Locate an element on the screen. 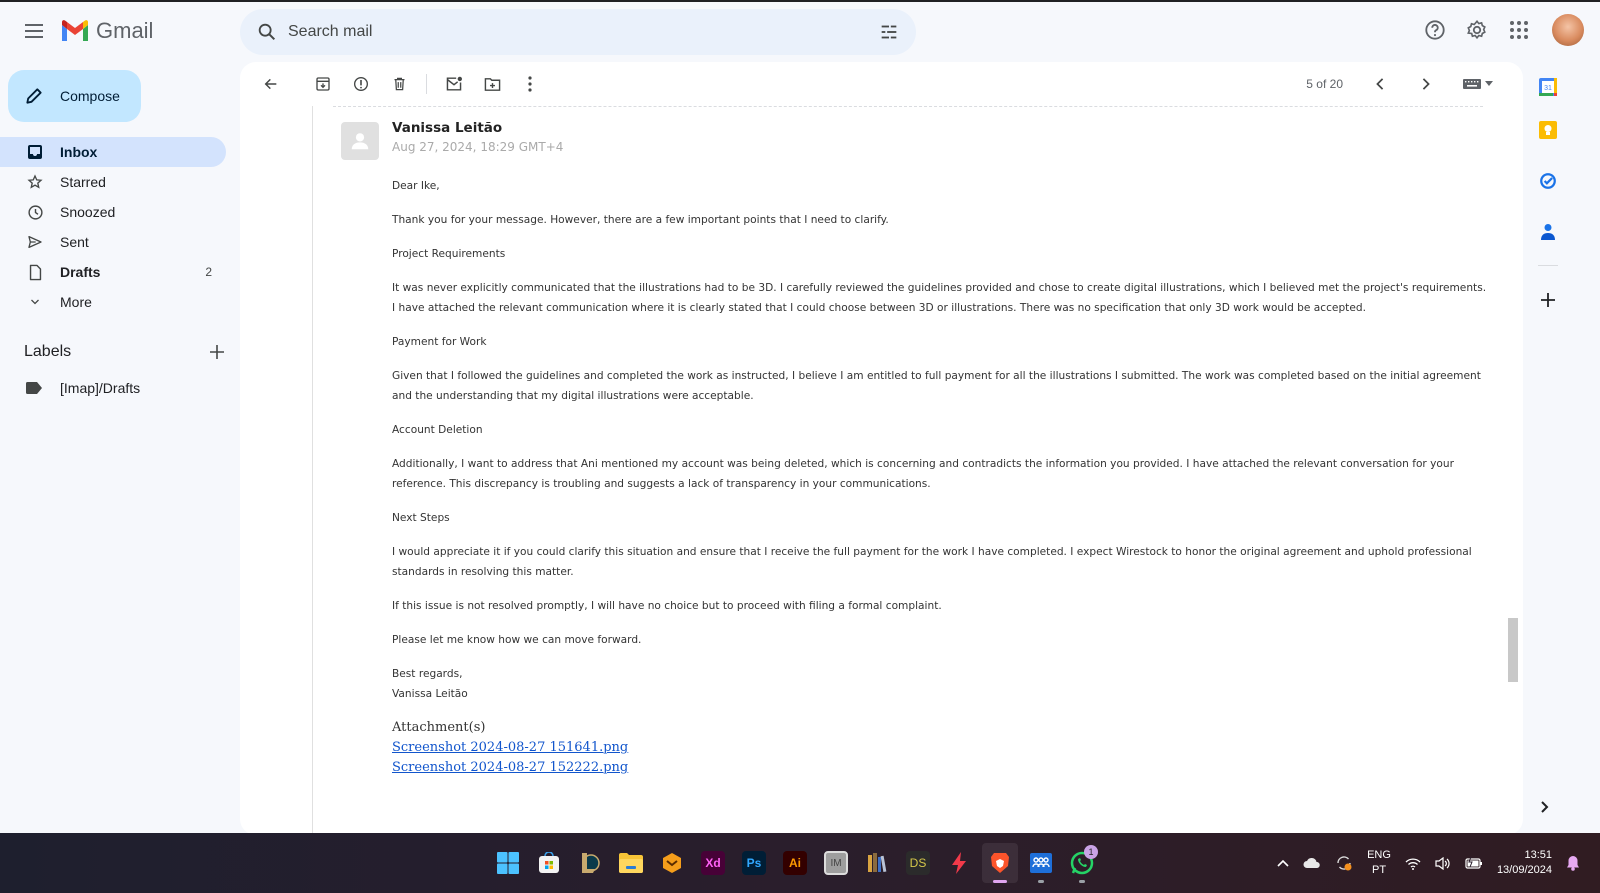 Image resolution: width=1600 pixels, height=893 pixels. main-menu-button is located at coordinates (34, 32).